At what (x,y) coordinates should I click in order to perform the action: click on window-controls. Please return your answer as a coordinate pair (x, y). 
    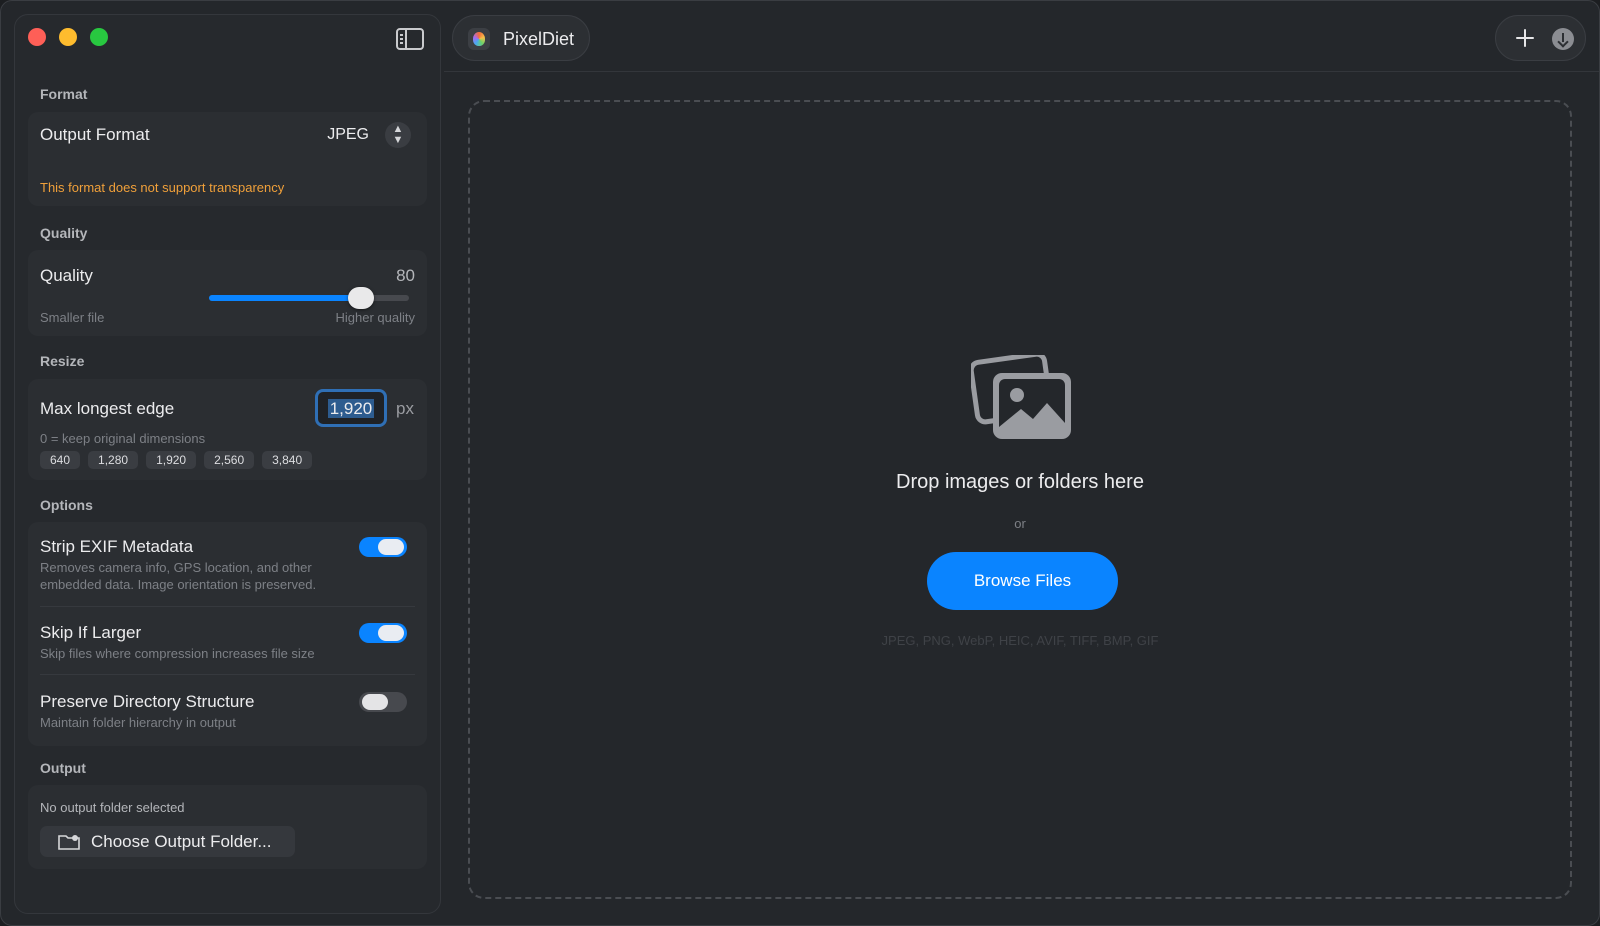
    Looking at the image, I should click on (68, 37).